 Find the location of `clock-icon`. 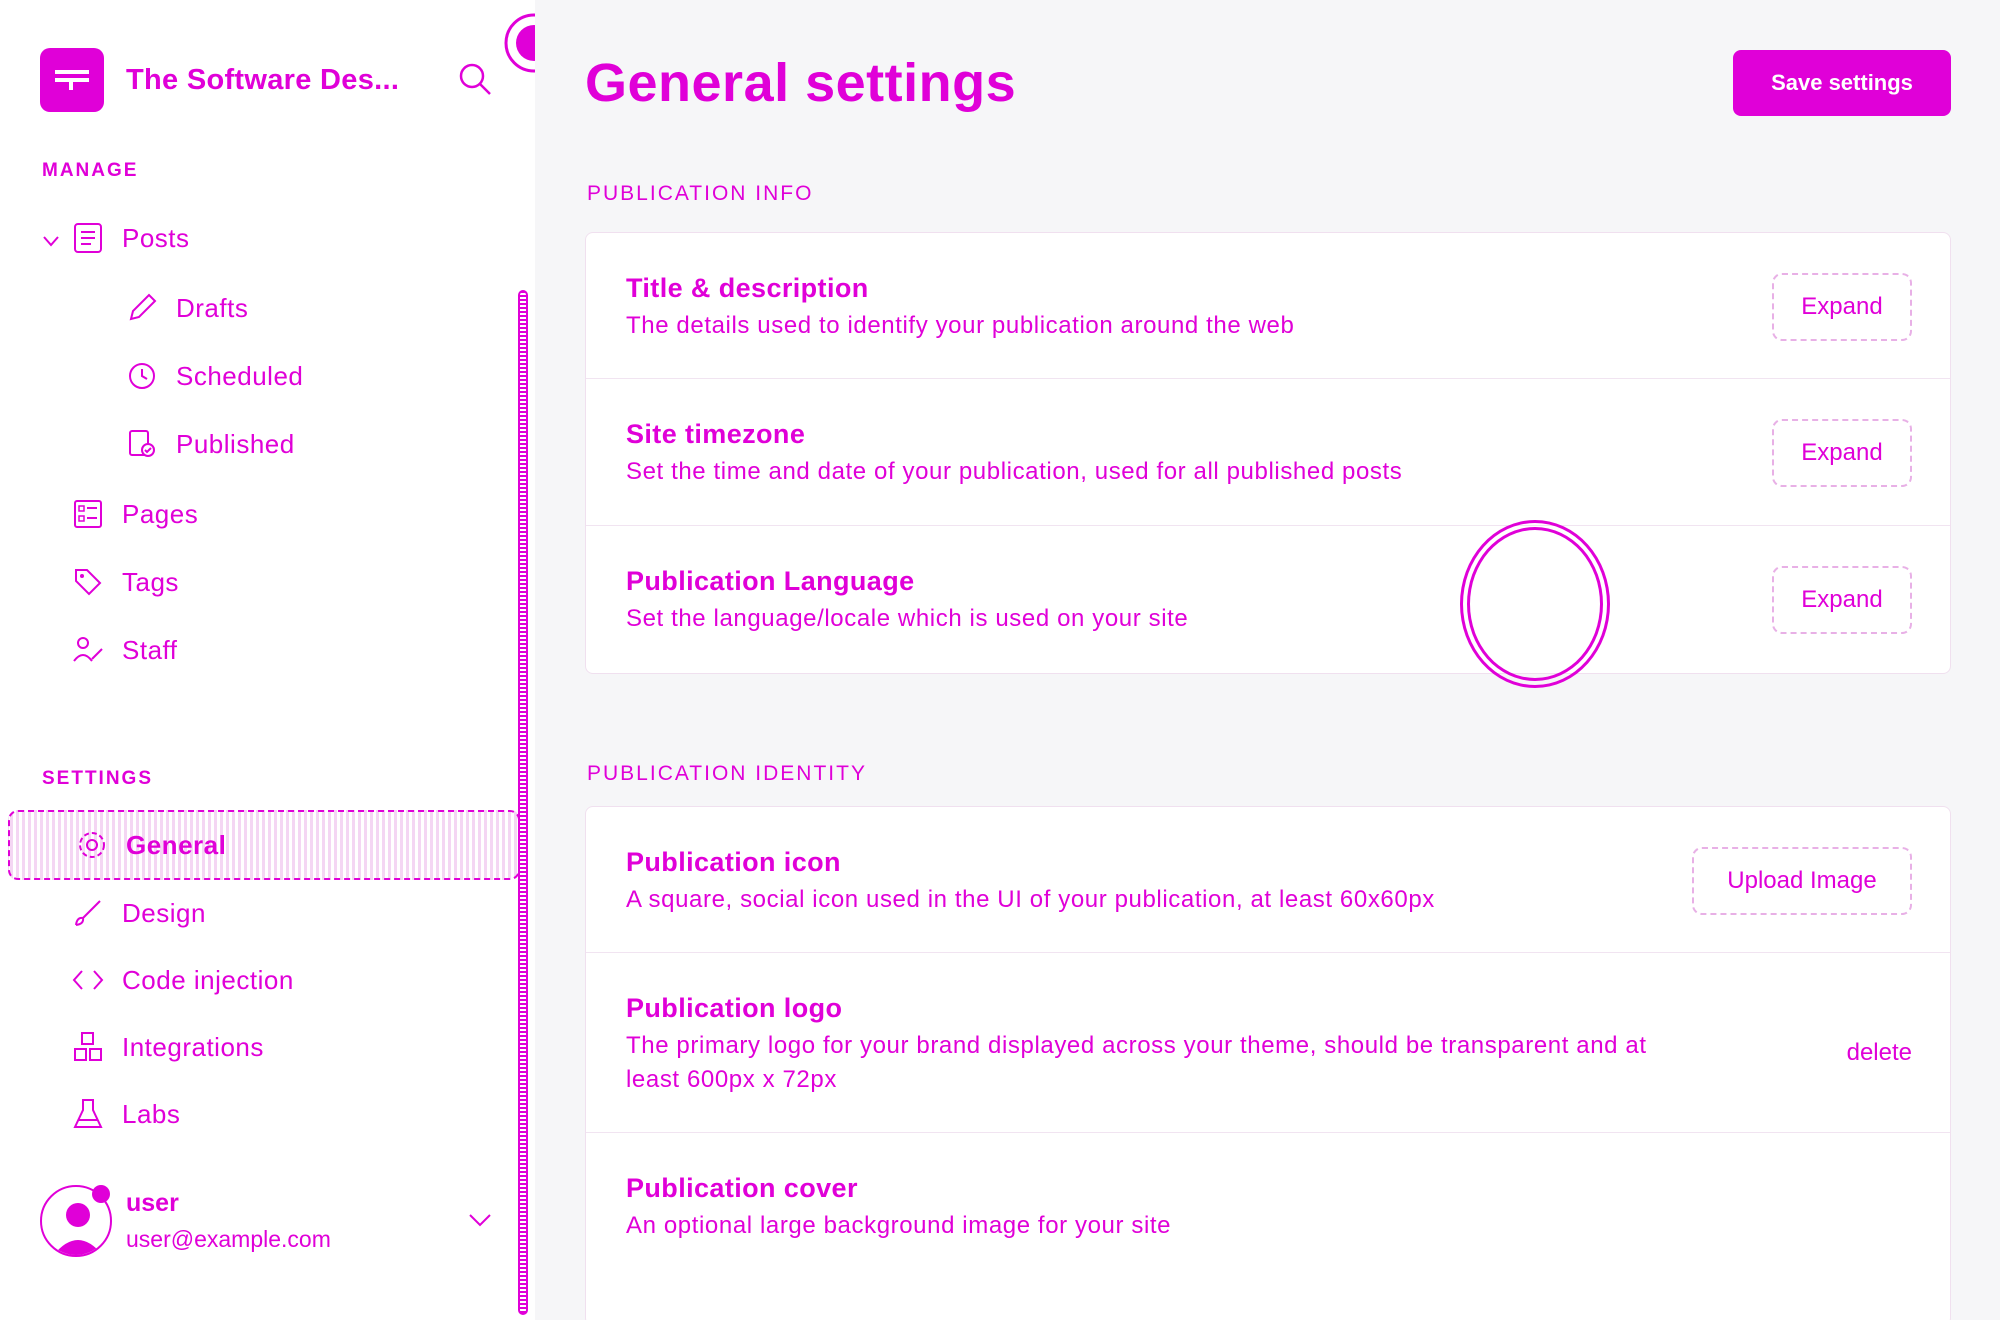

clock-icon is located at coordinates (142, 376).